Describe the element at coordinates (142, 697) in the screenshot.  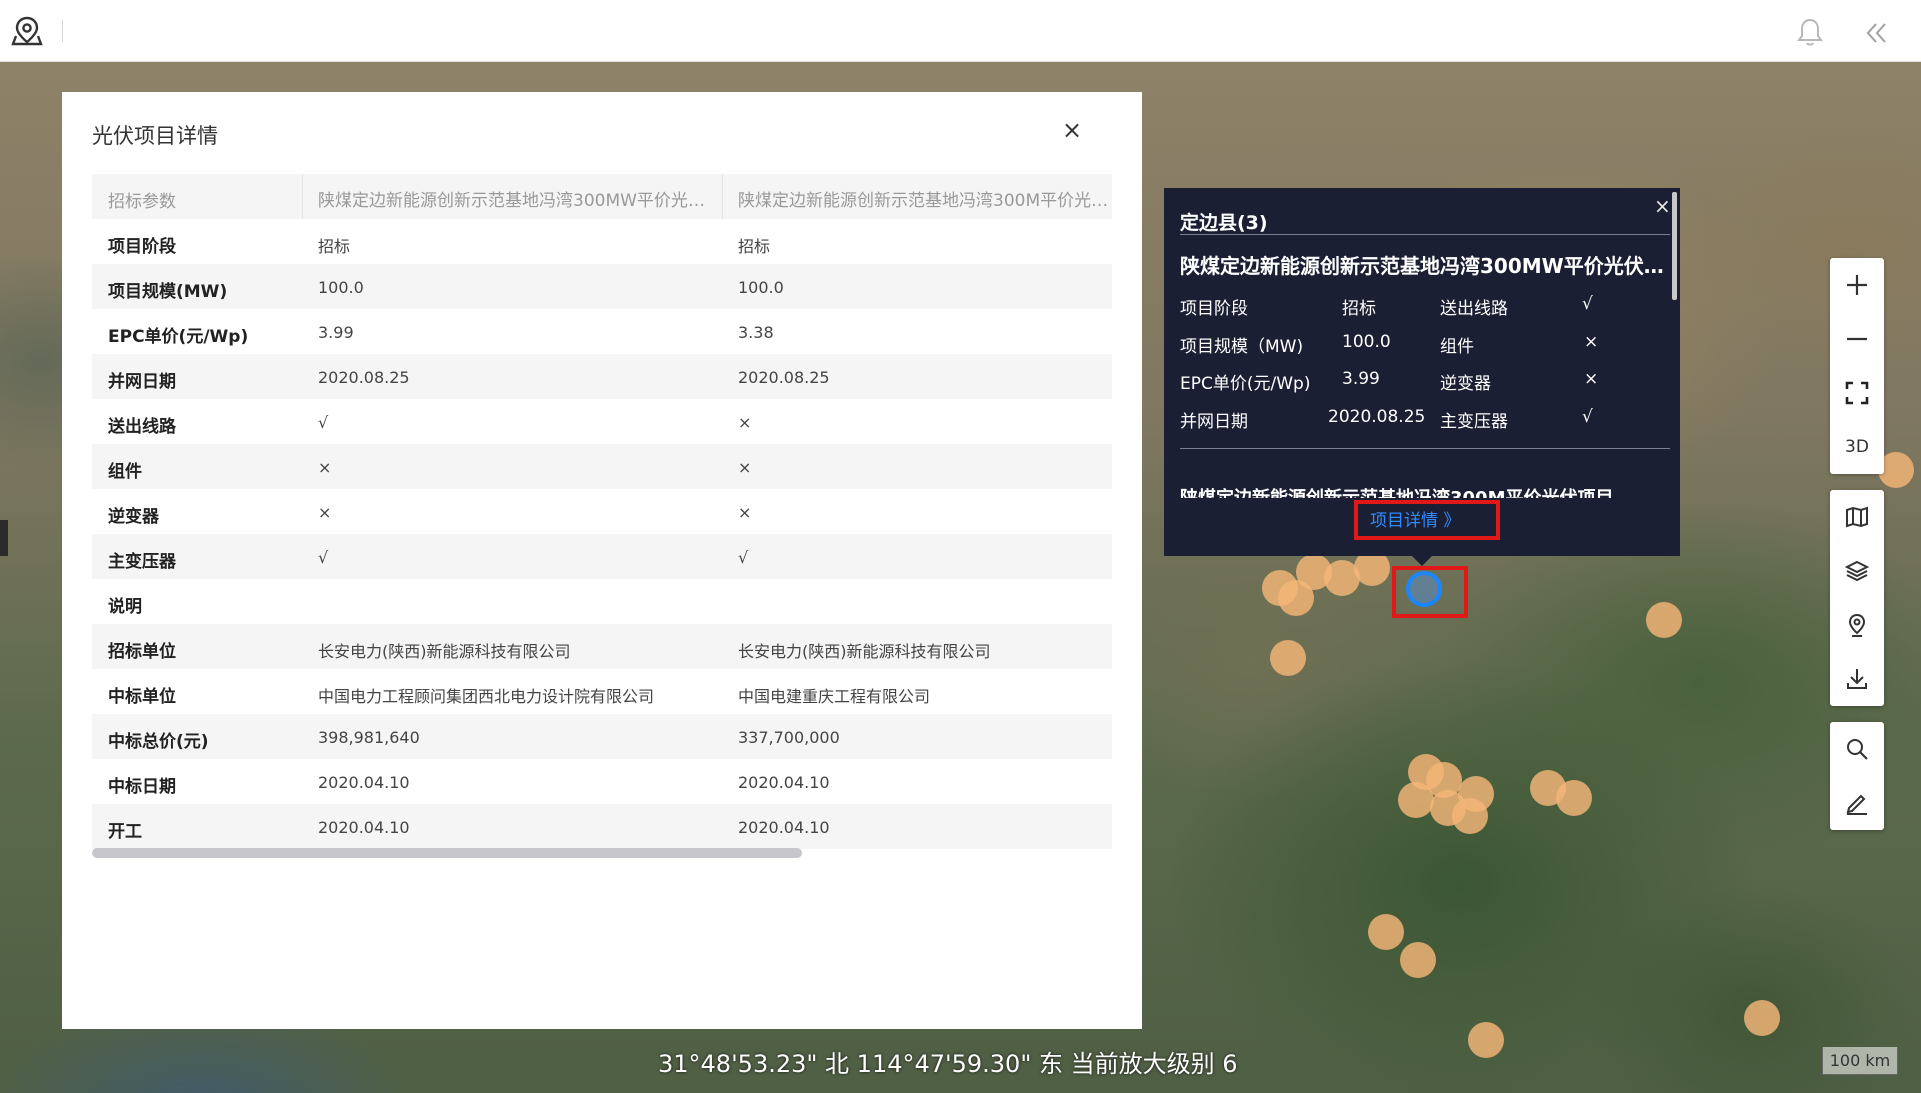
I see `row-label: 中标单位` at that location.